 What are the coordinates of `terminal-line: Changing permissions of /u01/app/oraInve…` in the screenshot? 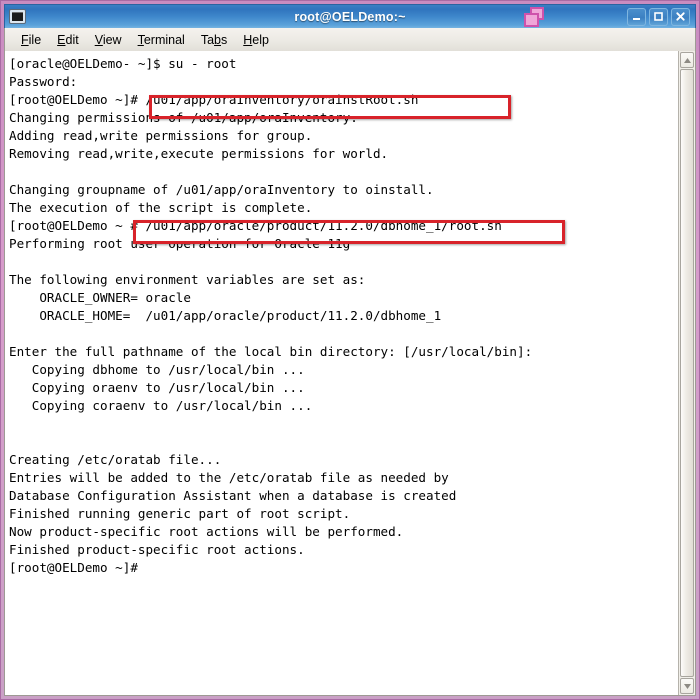 It's located at (183, 117).